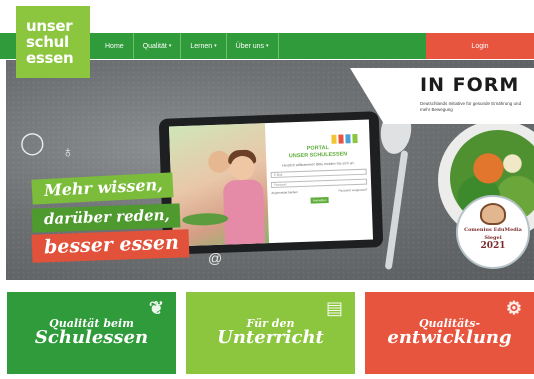 The height and width of the screenshot is (379, 534). I want to click on nav-item-lernen: Lernen ▾, so click(204, 46).